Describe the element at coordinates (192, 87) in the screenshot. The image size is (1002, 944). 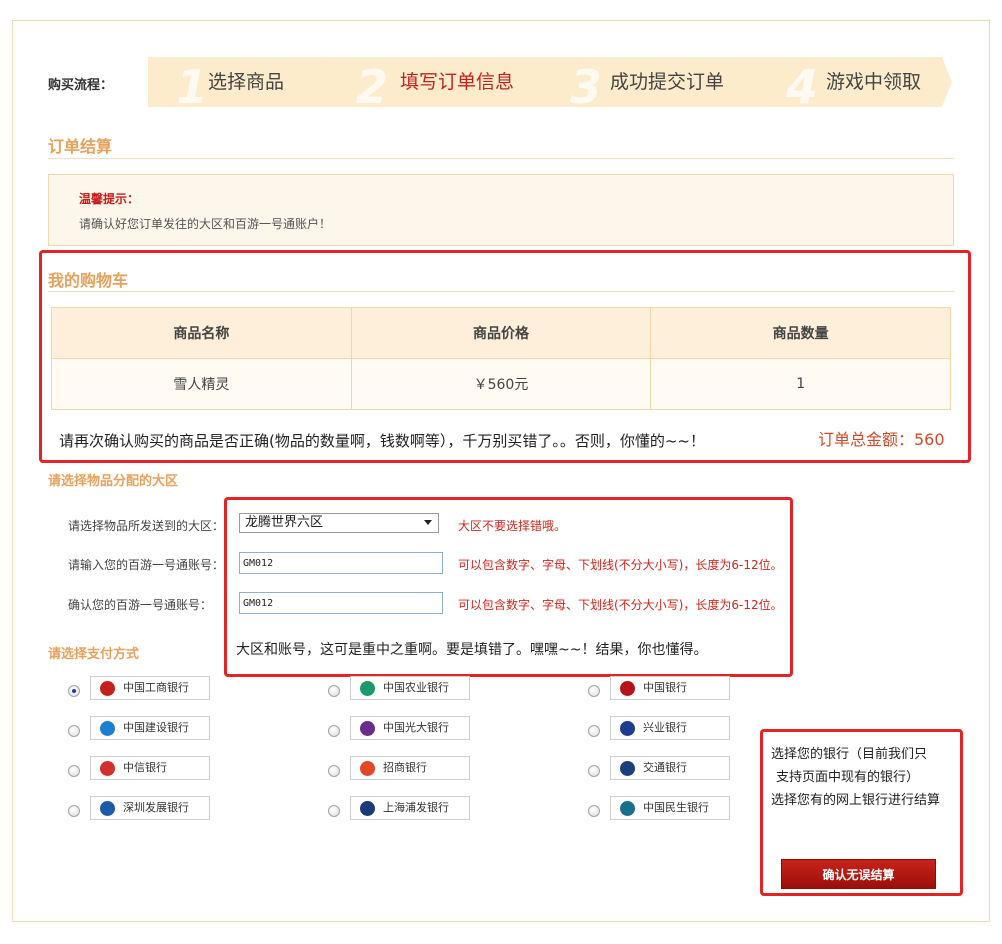
I see `step-1-number: 1` at that location.